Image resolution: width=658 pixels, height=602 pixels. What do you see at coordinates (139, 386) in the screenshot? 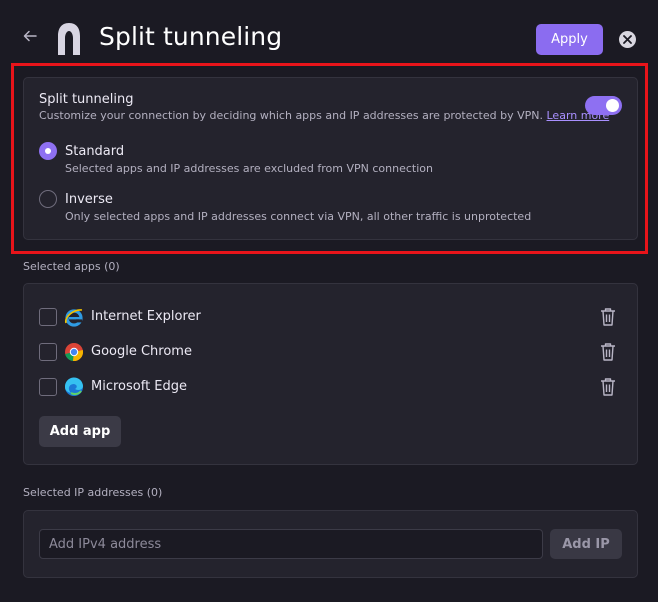
I see `app-name: Microsoft Edge` at bounding box center [139, 386].